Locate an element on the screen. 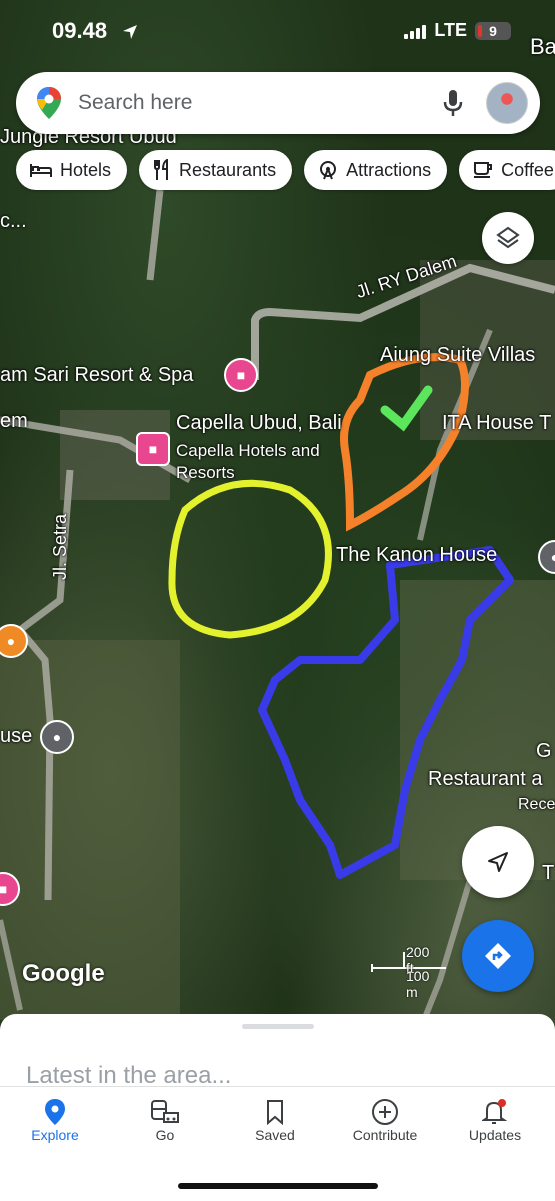 This screenshot has width=555, height=1201. battery-level: 9 is located at coordinates (493, 30).